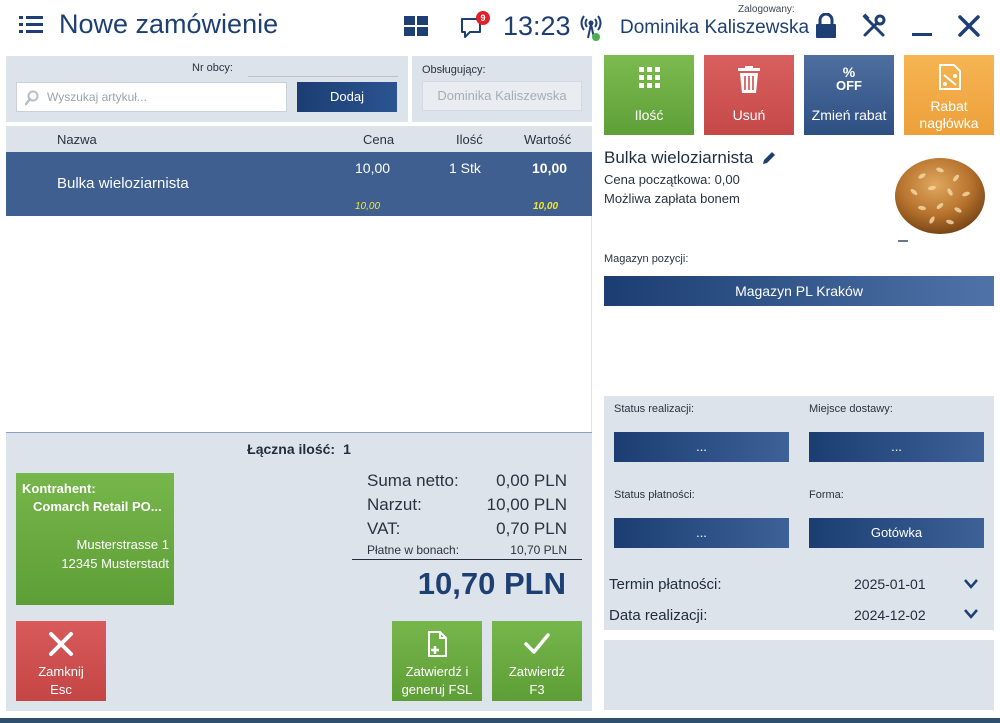 This screenshot has width=1000, height=723. What do you see at coordinates (714, 28) in the screenshot?
I see `user-name: Dominika Kaliszewska` at bounding box center [714, 28].